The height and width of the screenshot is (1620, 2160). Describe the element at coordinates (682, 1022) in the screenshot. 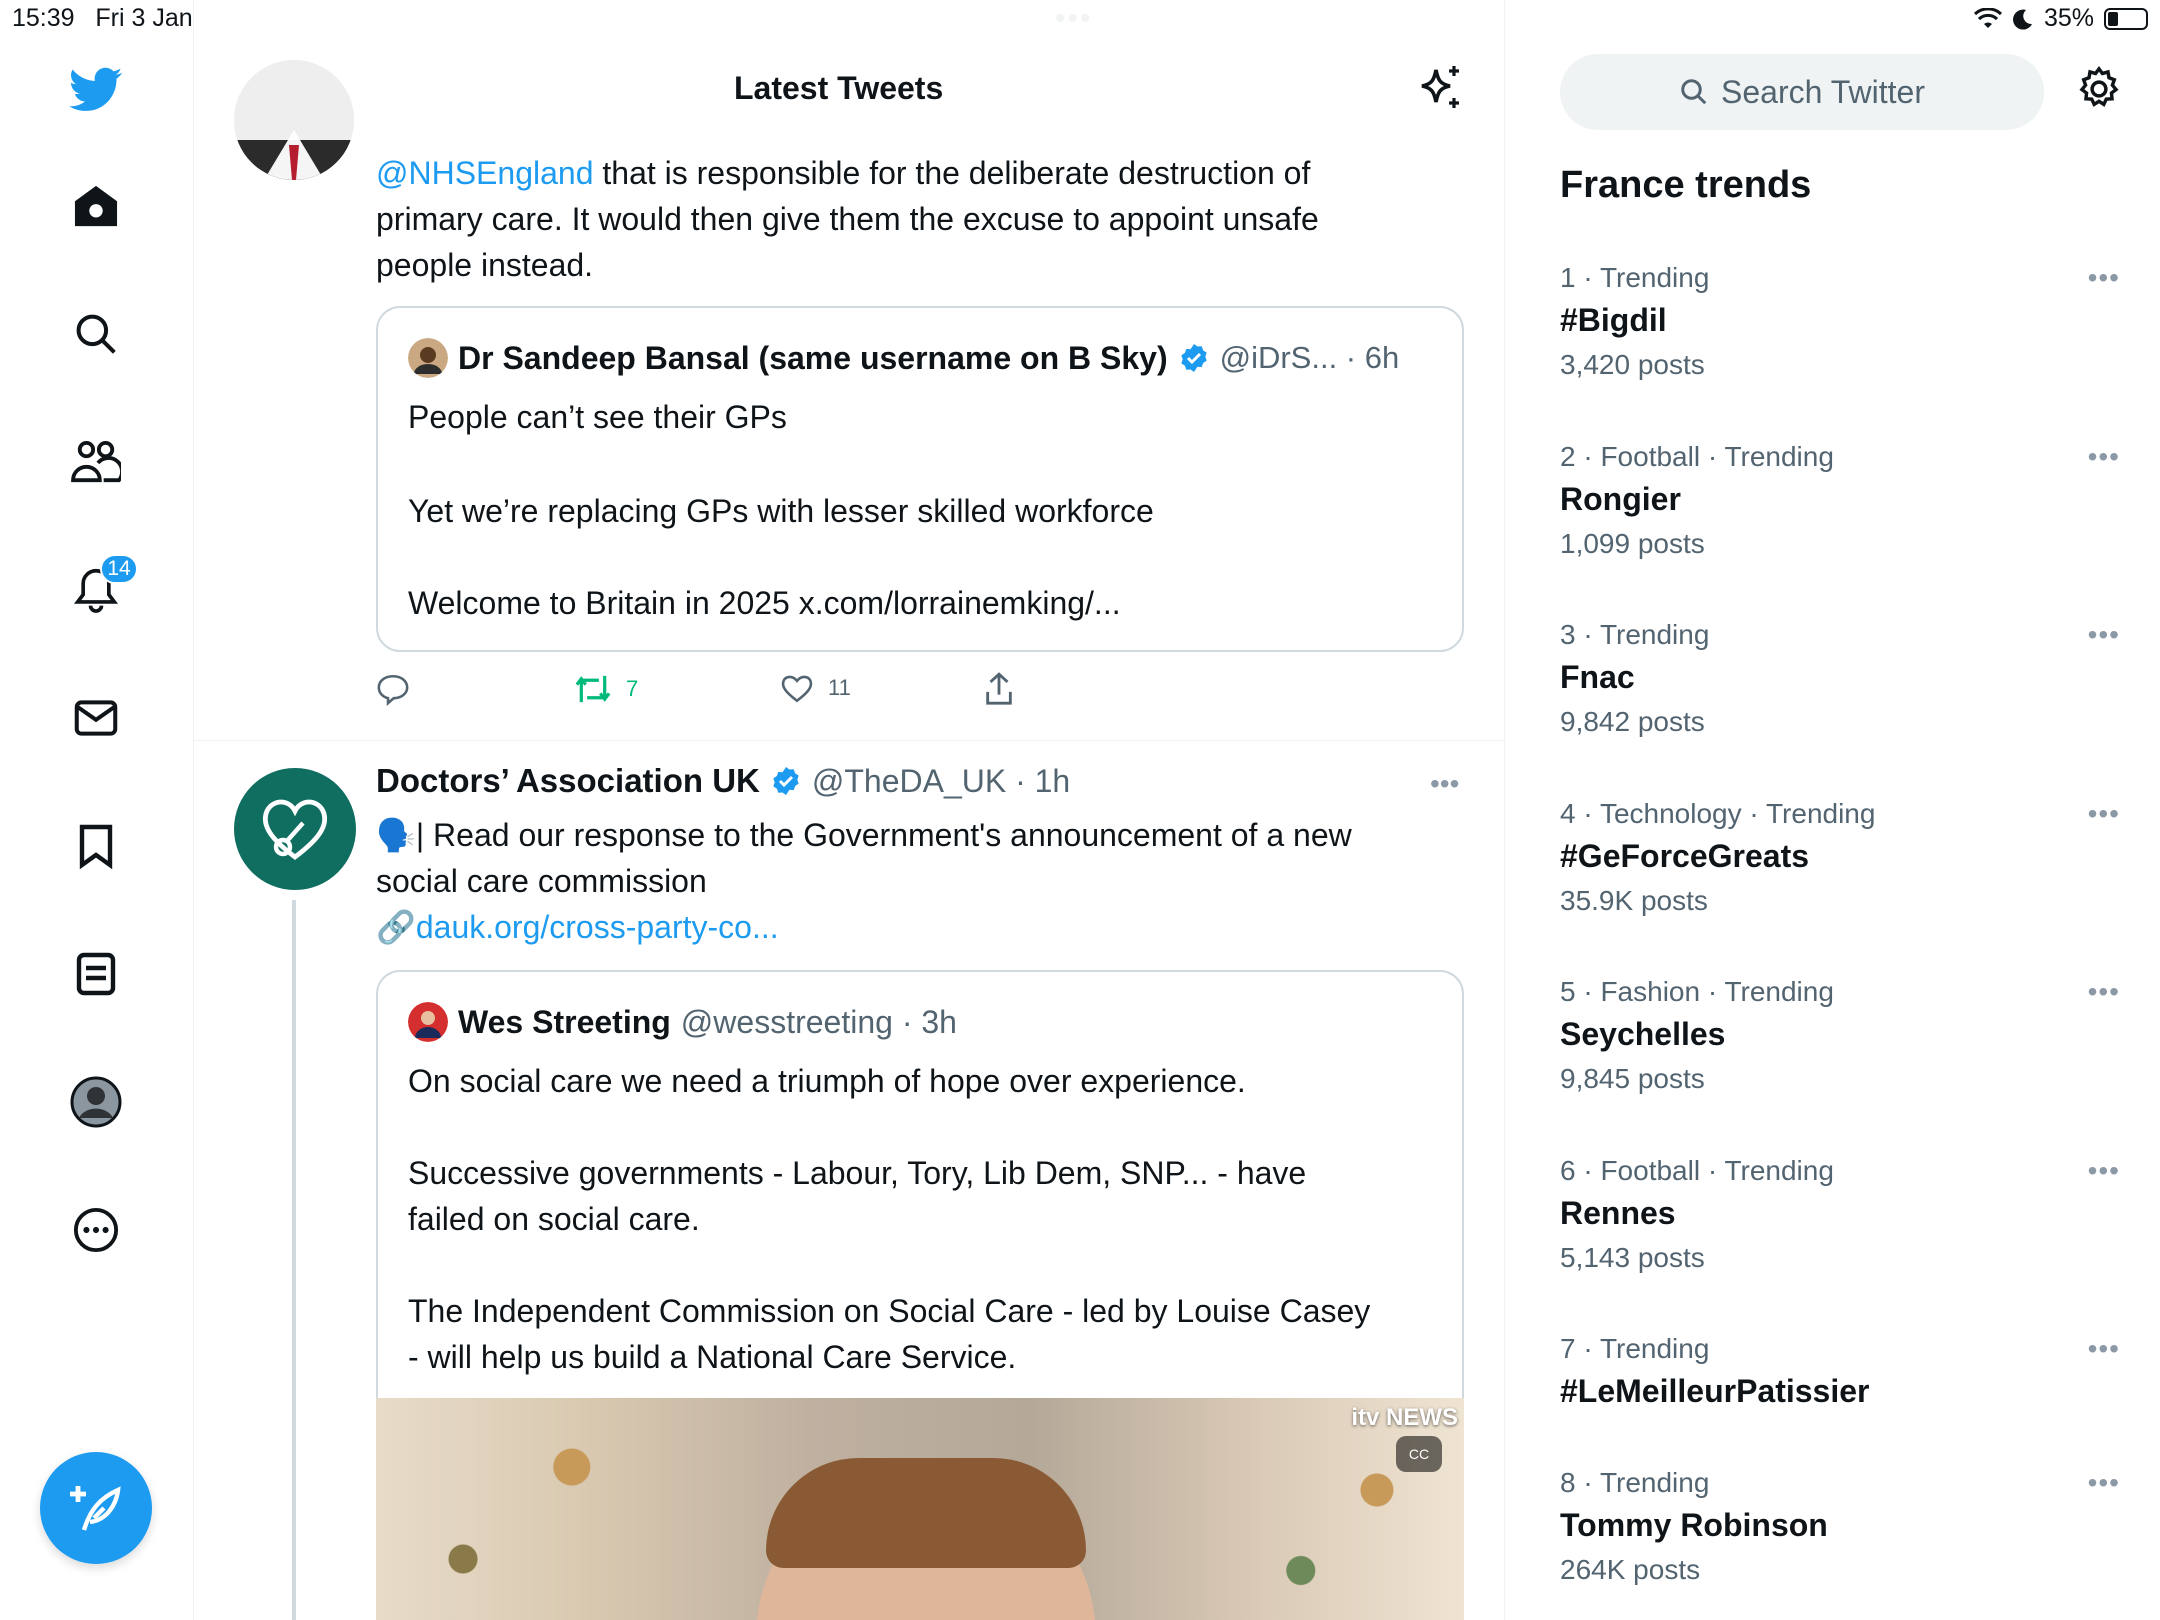

I see `tweet2-quote-header: Wes Streeting @wesstreeting · 3h` at that location.